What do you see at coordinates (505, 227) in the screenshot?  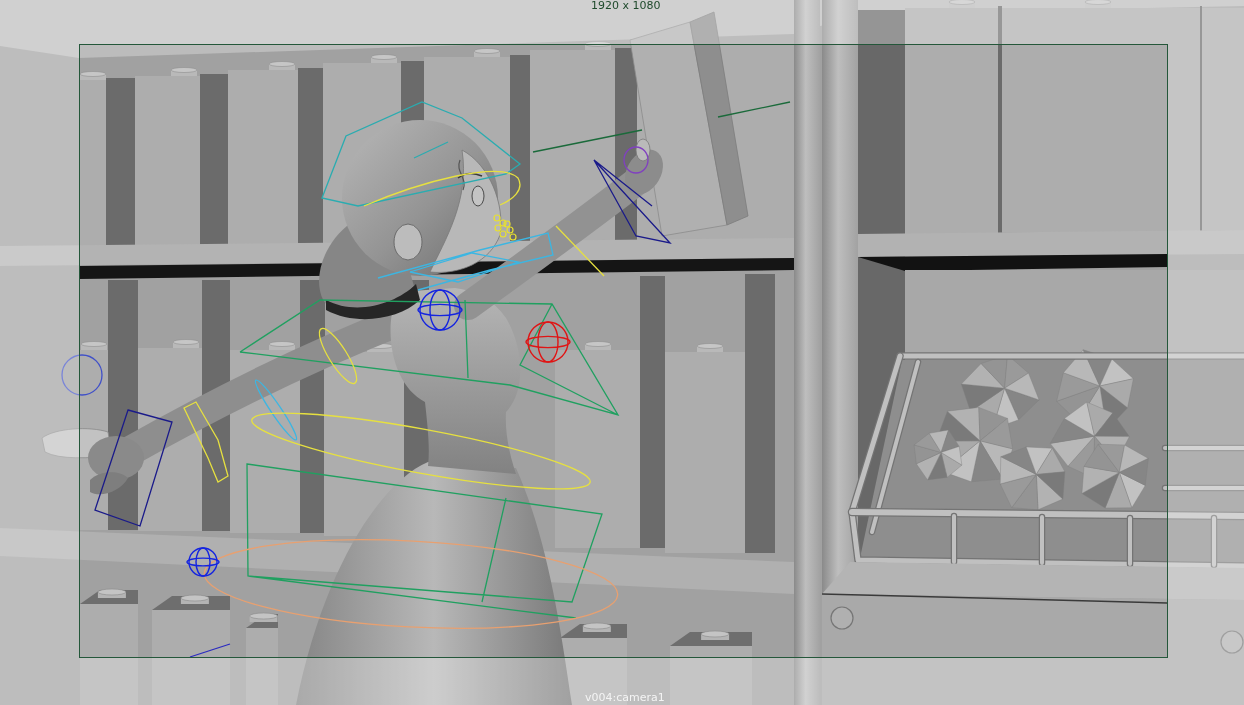 I see `face-control-cluster` at bounding box center [505, 227].